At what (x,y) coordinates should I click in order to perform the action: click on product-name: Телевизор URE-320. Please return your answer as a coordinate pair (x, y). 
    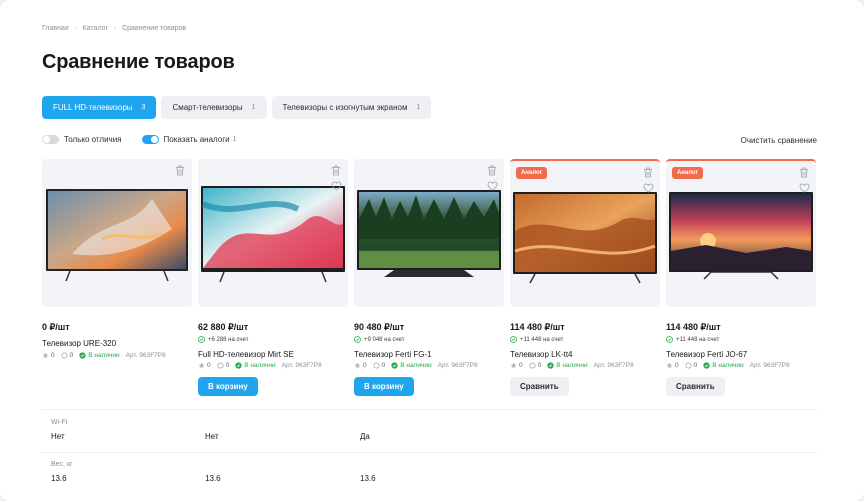
    Looking at the image, I should click on (79, 343).